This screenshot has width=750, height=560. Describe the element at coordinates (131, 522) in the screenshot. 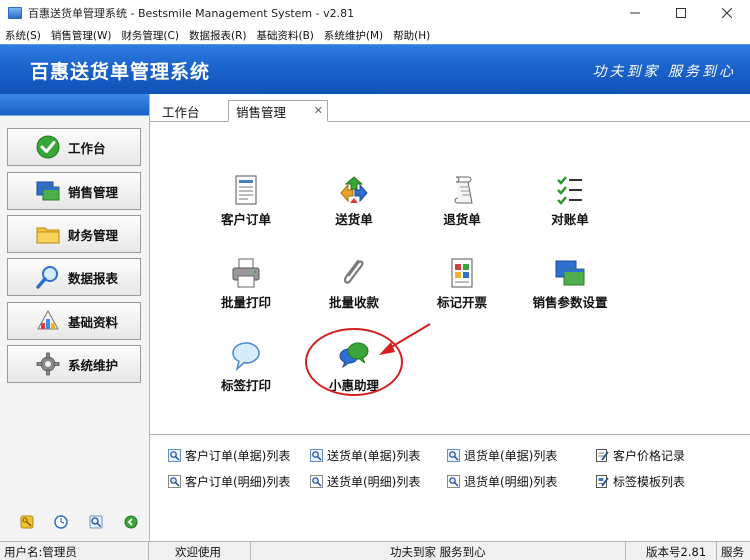

I see `exit-icon` at that location.